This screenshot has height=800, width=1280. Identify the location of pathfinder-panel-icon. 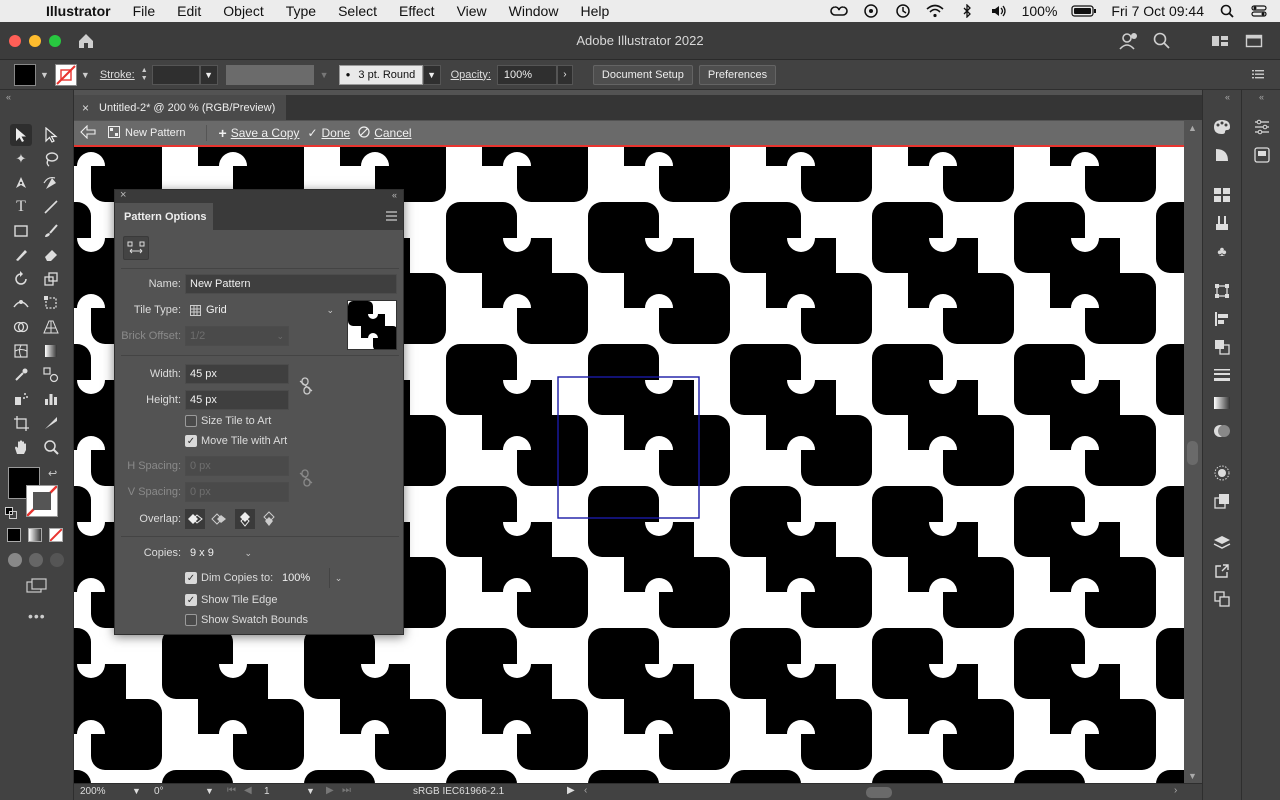
(1222, 347).